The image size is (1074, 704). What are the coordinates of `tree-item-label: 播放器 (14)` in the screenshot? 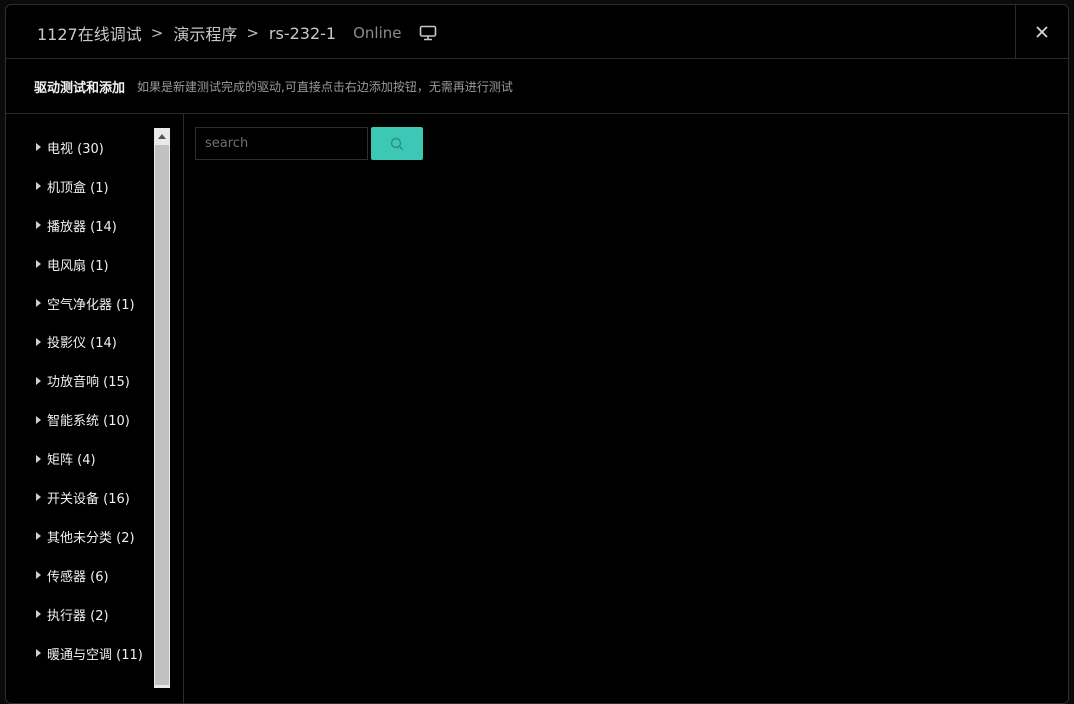 It's located at (82, 227).